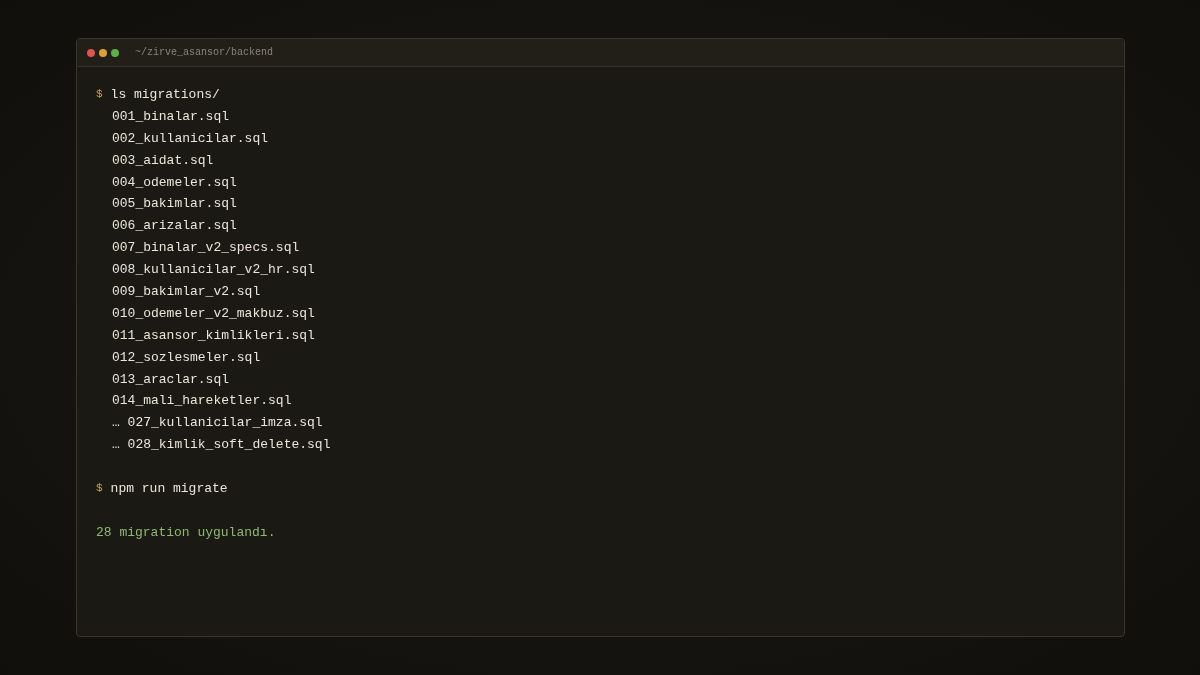 This screenshot has width=1200, height=675. I want to click on maximize-button, so click(115, 52).